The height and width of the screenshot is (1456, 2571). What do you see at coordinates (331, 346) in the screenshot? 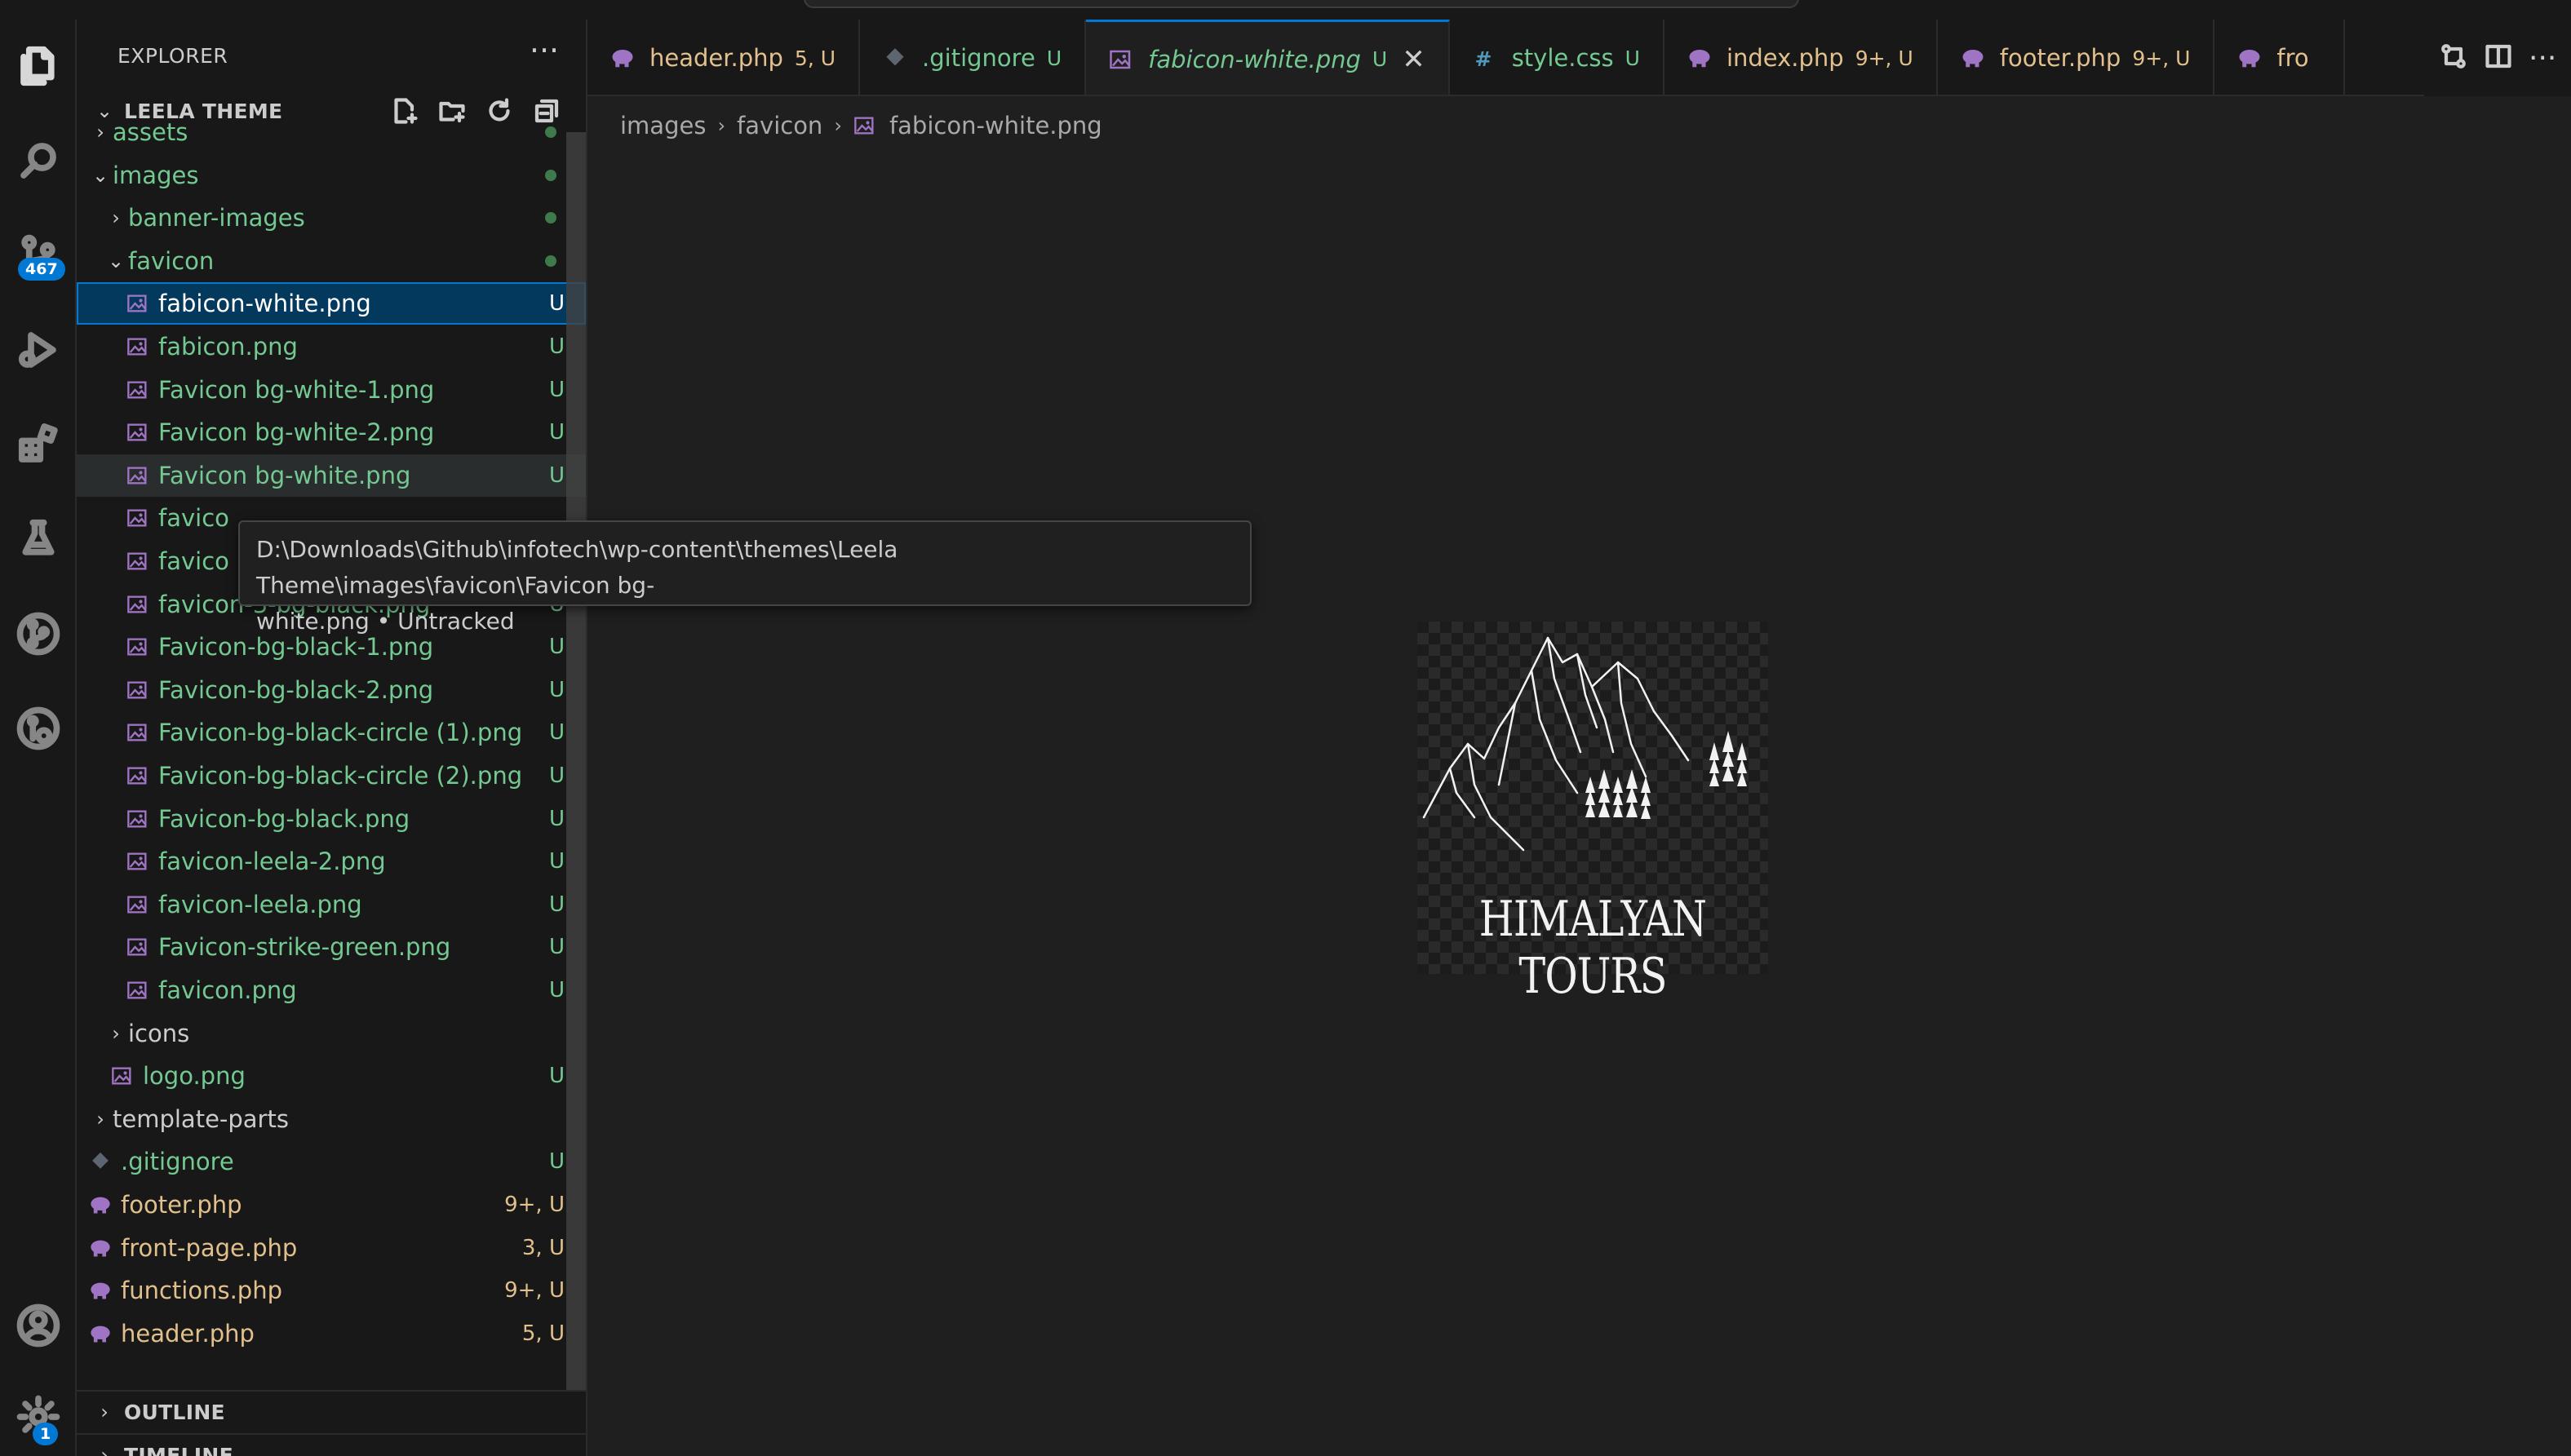
I see `tree-file: fabicon.png U` at bounding box center [331, 346].